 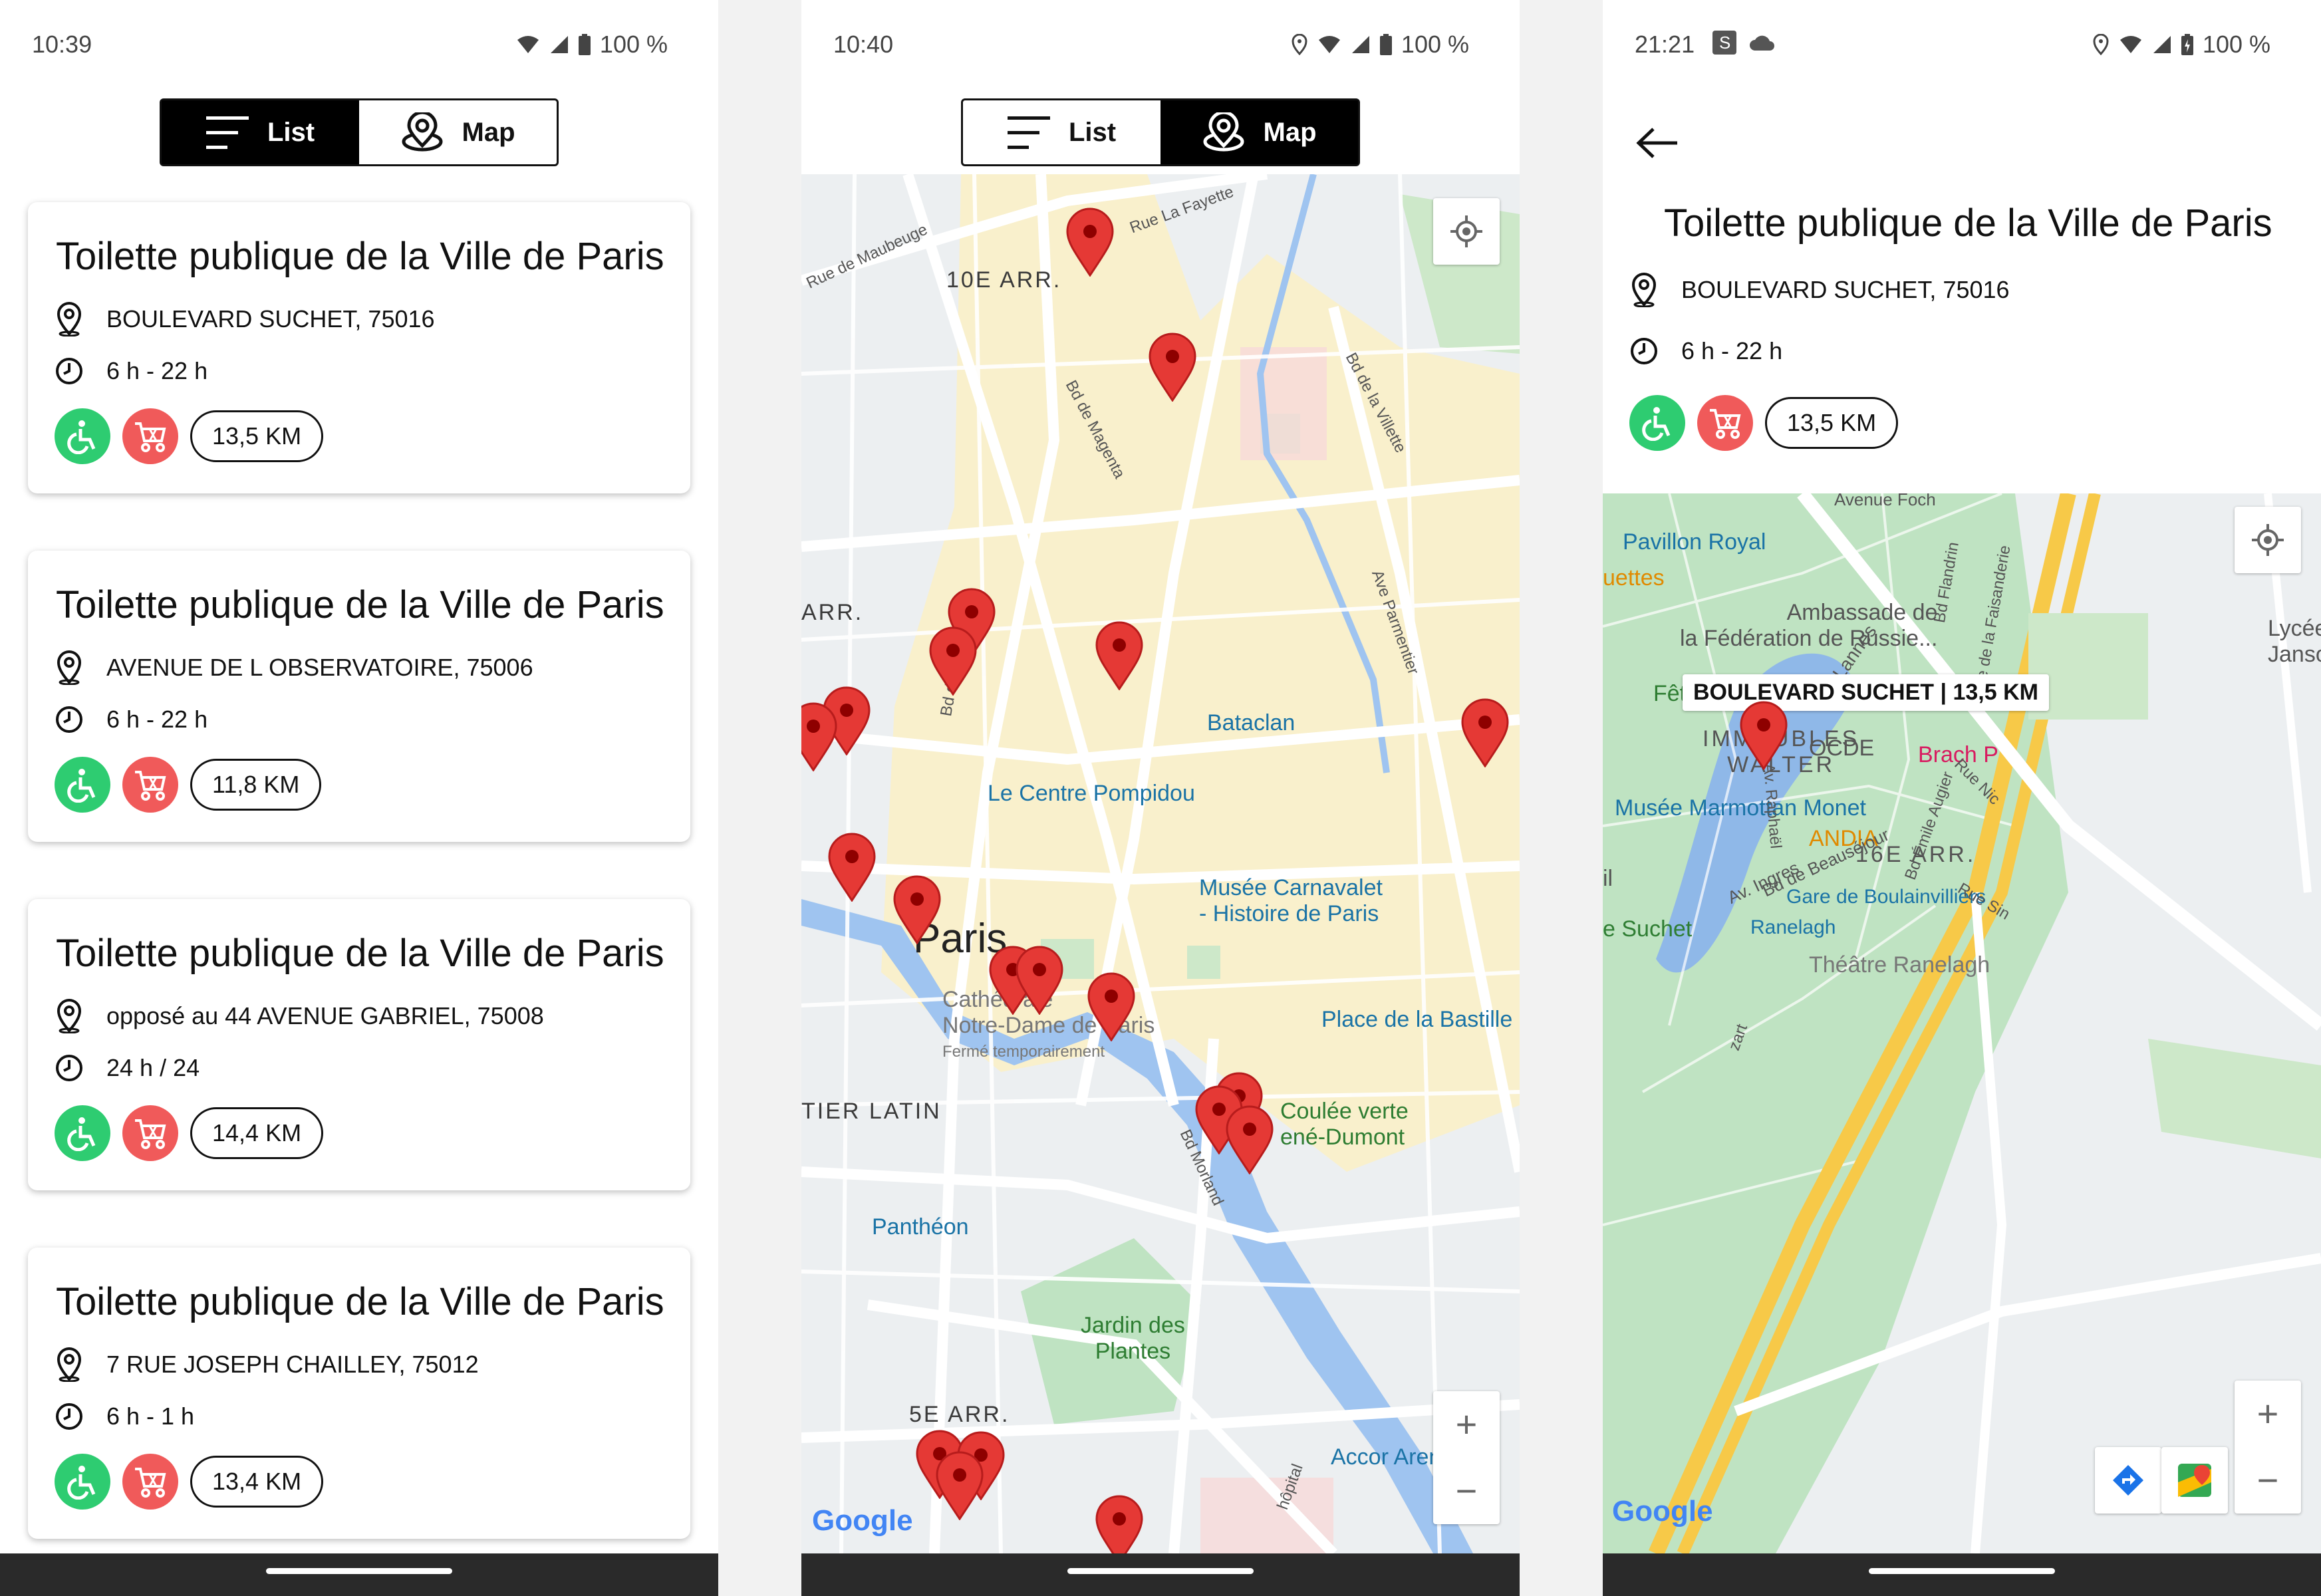 What do you see at coordinates (1842, 748) in the screenshot?
I see `poi-ocde: OCDE` at bounding box center [1842, 748].